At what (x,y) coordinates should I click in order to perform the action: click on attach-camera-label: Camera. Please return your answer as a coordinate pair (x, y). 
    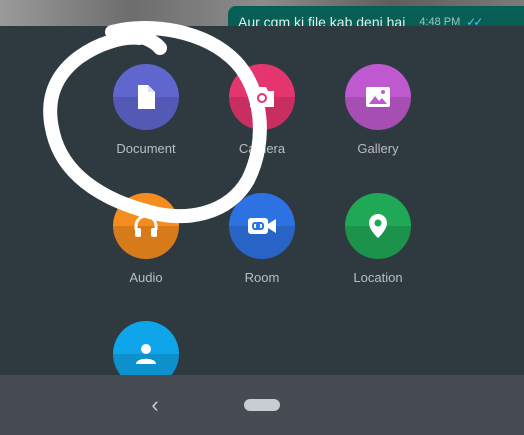
    Looking at the image, I should click on (262, 148).